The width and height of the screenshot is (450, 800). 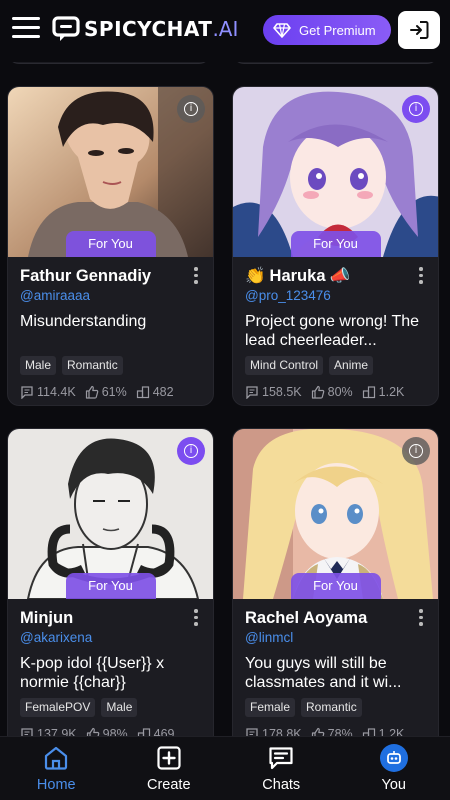 I want to click on nav-chats: Chats, so click(x=281, y=768).